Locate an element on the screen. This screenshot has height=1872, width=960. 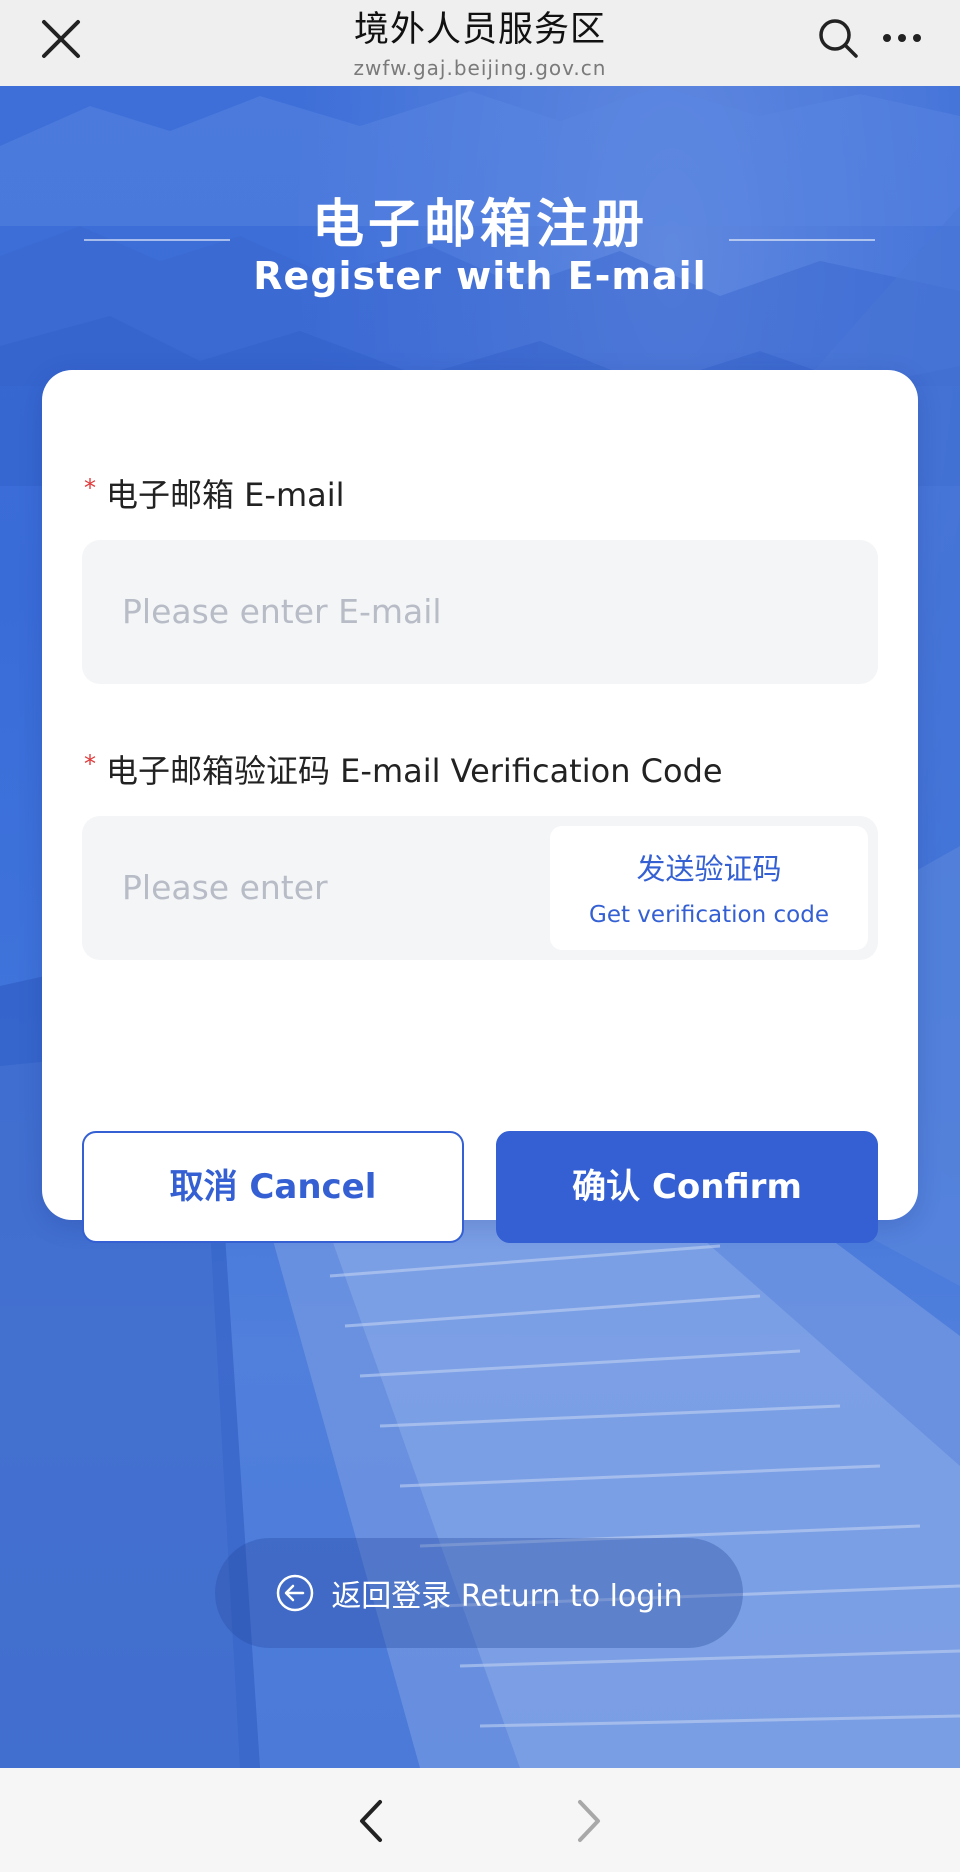
browser-title-block: 境外人员服务区 zwfw.gaj.beijing.gov.cn is located at coordinates (480, 43).